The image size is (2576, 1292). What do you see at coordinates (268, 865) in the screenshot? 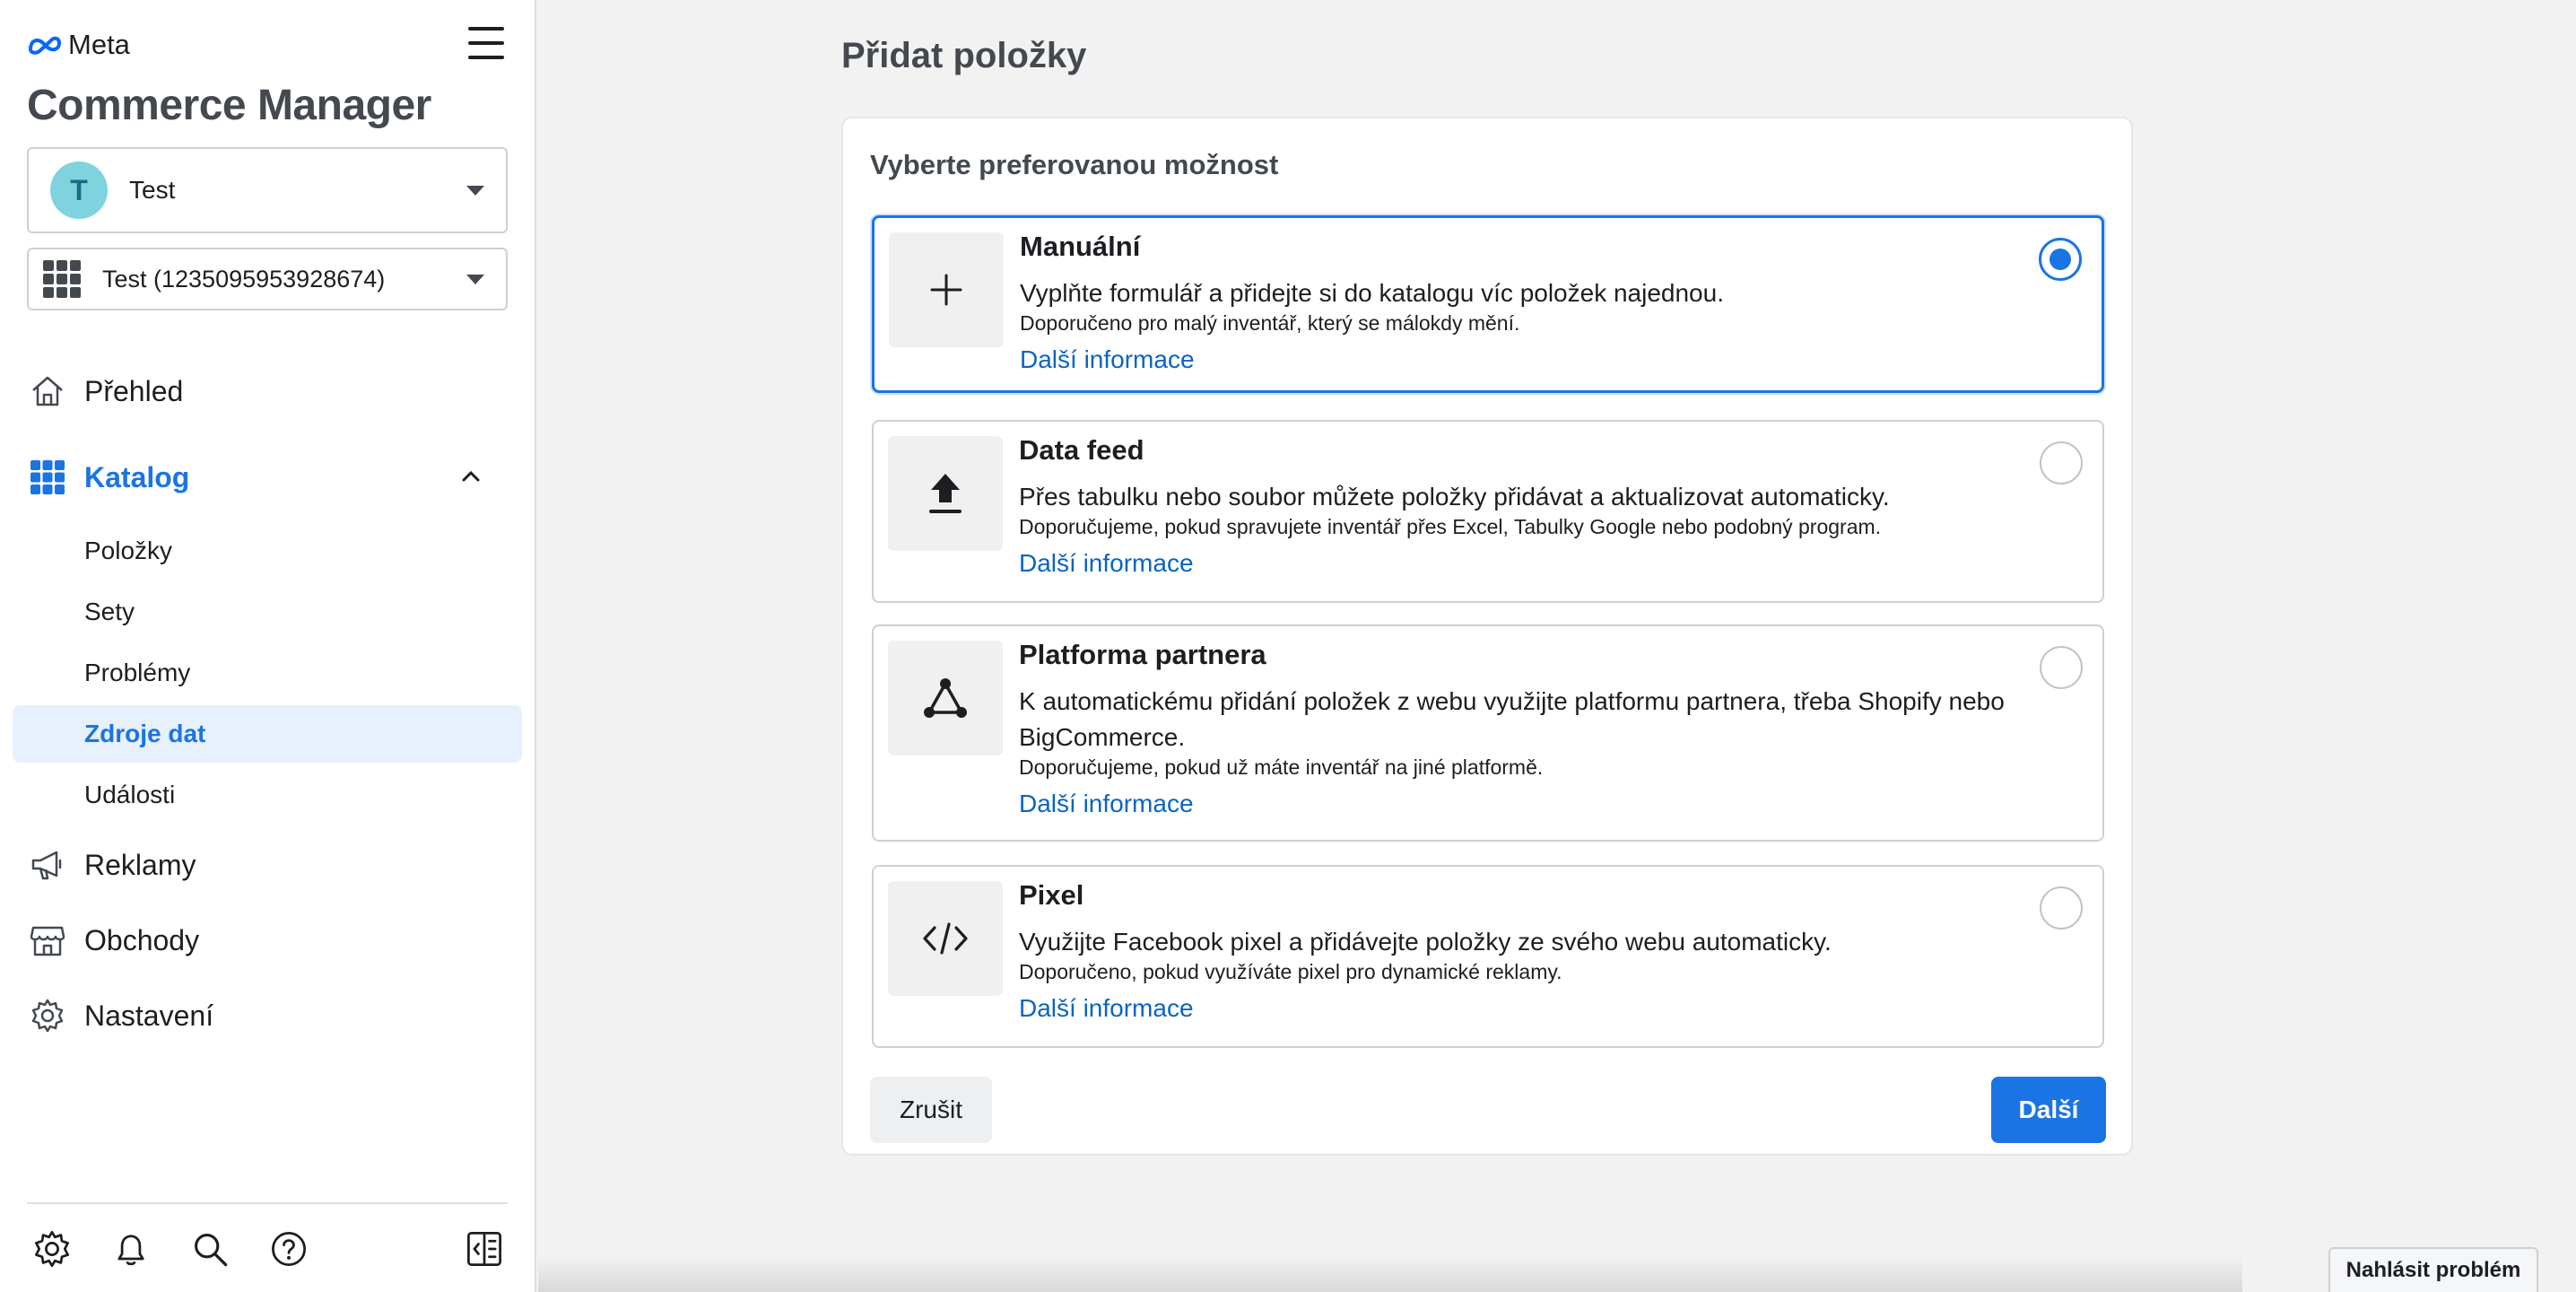
I see `sidebar-item-ads: Reklamy` at bounding box center [268, 865].